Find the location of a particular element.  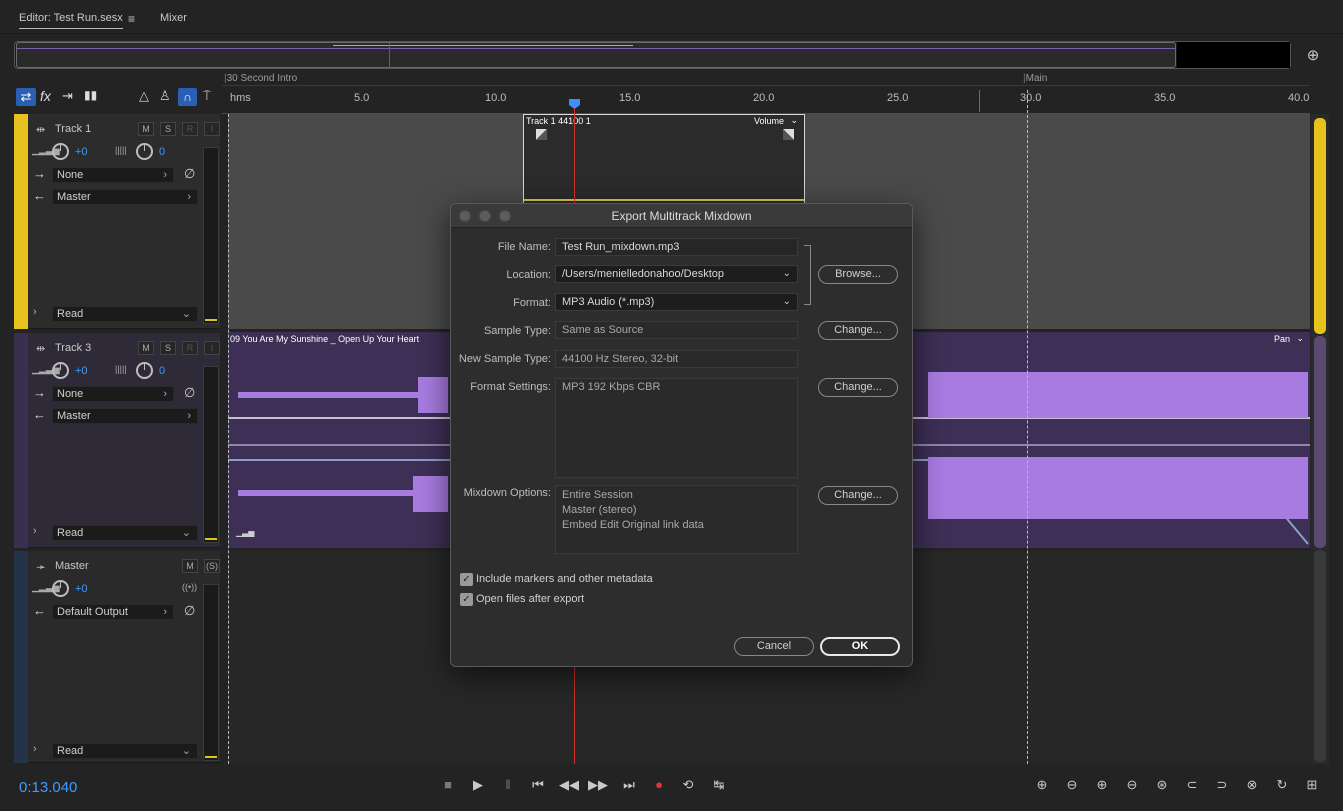

sample-type-label: Sample Type: is located at coordinates (517, 331).